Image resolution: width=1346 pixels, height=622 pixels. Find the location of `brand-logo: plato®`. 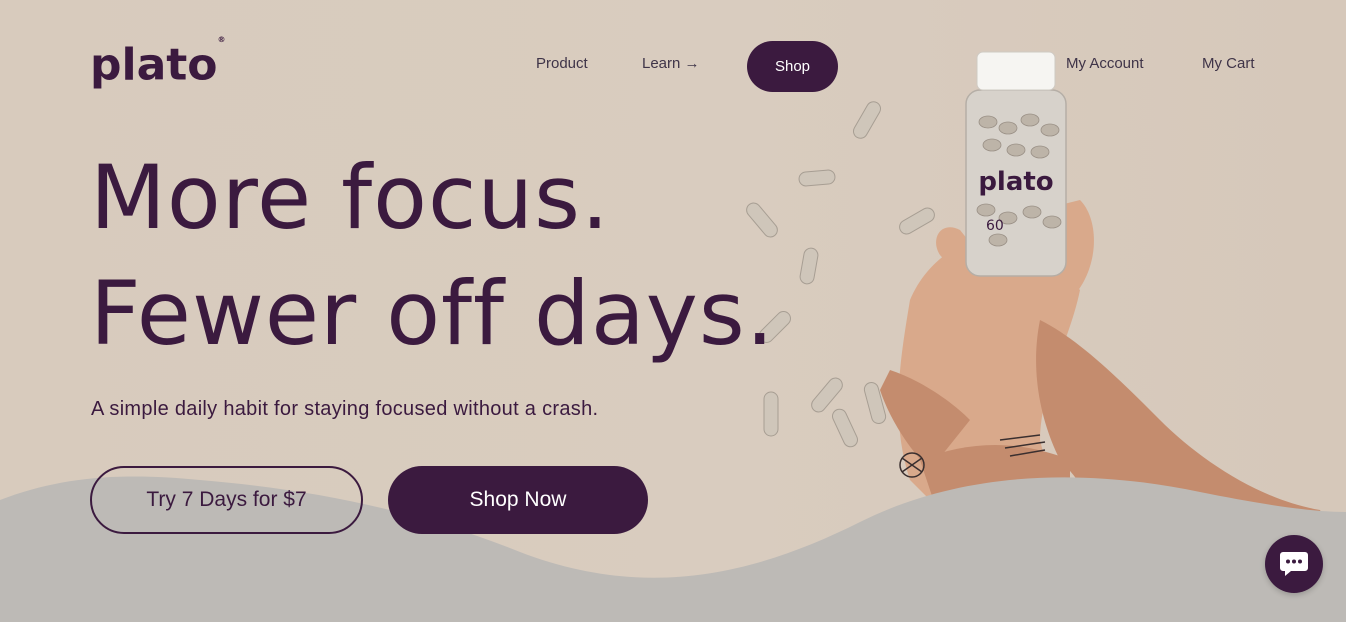

brand-logo: plato® is located at coordinates (158, 63).